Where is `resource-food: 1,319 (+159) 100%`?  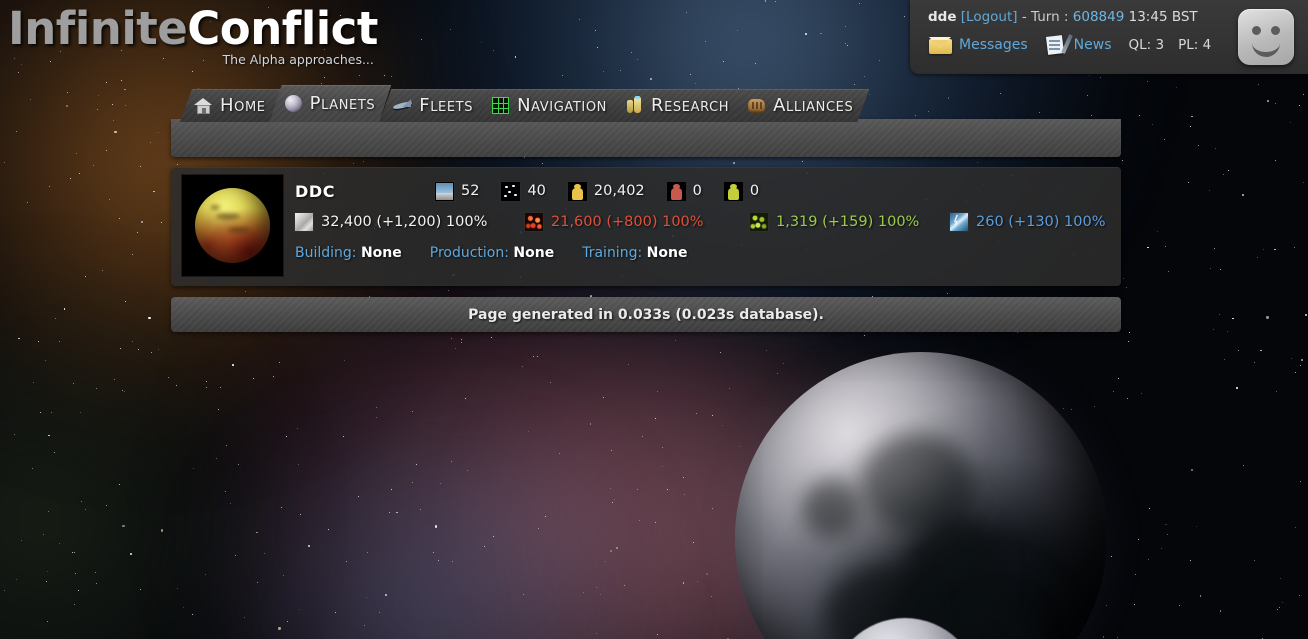
resource-food: 1,319 (+159) 100% is located at coordinates (850, 222).